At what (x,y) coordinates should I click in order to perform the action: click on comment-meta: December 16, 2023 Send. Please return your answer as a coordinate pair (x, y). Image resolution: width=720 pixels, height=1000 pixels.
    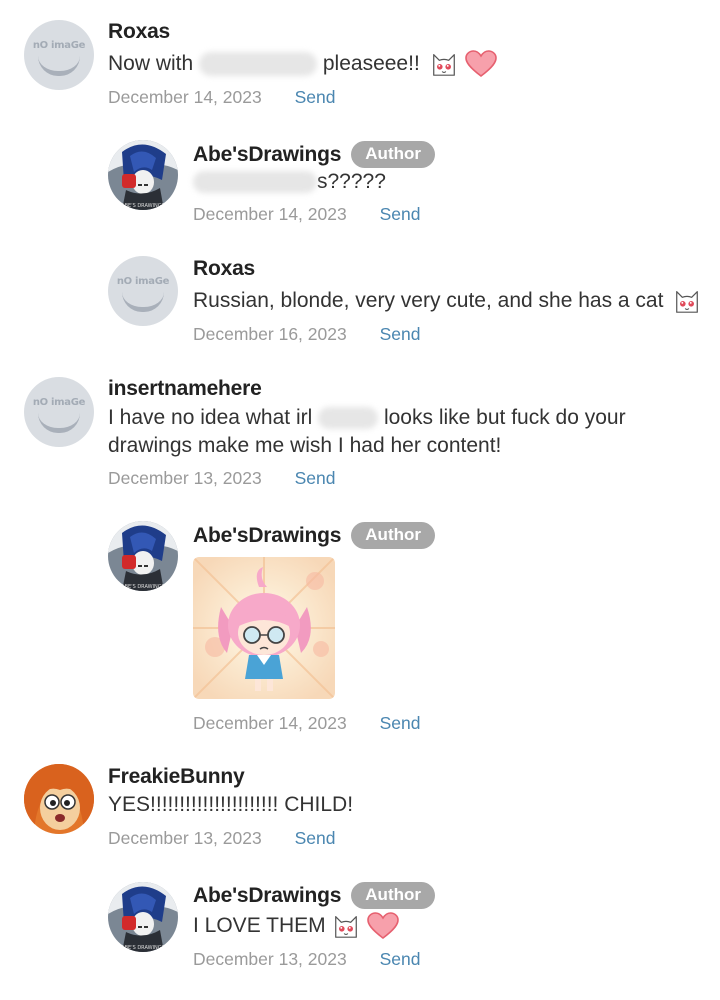
    Looking at the image, I should click on (306, 334).